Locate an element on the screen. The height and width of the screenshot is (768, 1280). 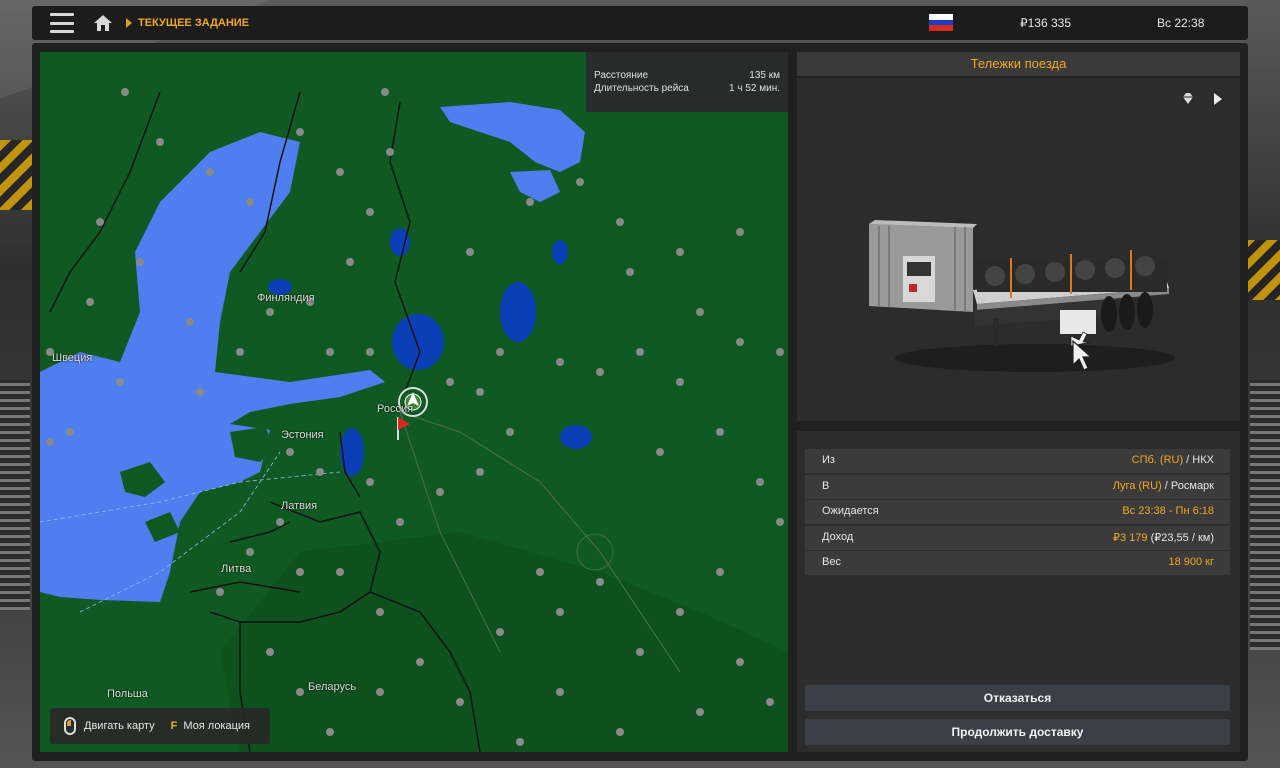
income-value: ₽3 179 (₽23,55 / км) is located at coordinates (1163, 537).